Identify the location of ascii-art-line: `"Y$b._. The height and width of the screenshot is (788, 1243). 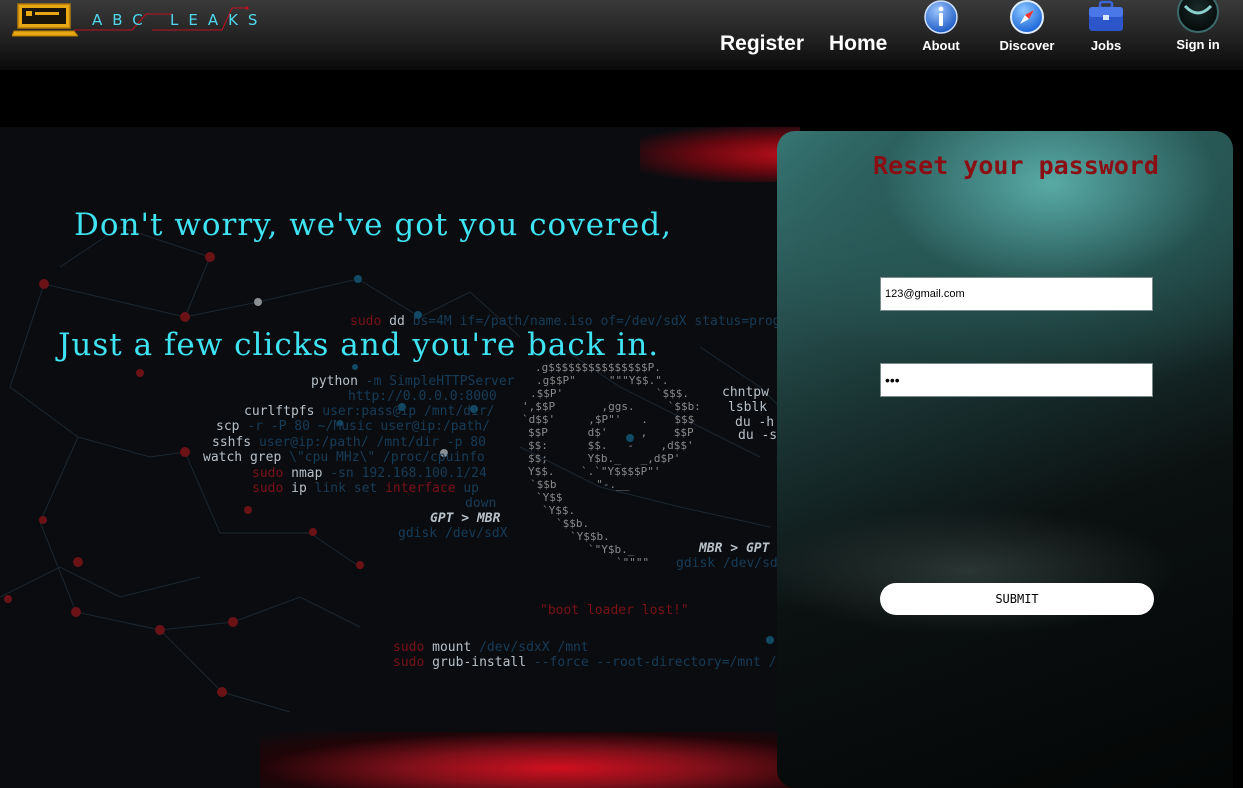
(611, 549).